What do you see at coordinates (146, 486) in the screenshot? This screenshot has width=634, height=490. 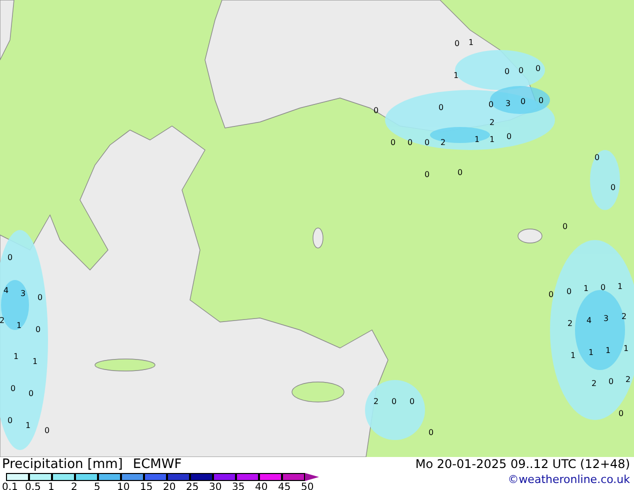 I see `legend-label: 15` at bounding box center [146, 486].